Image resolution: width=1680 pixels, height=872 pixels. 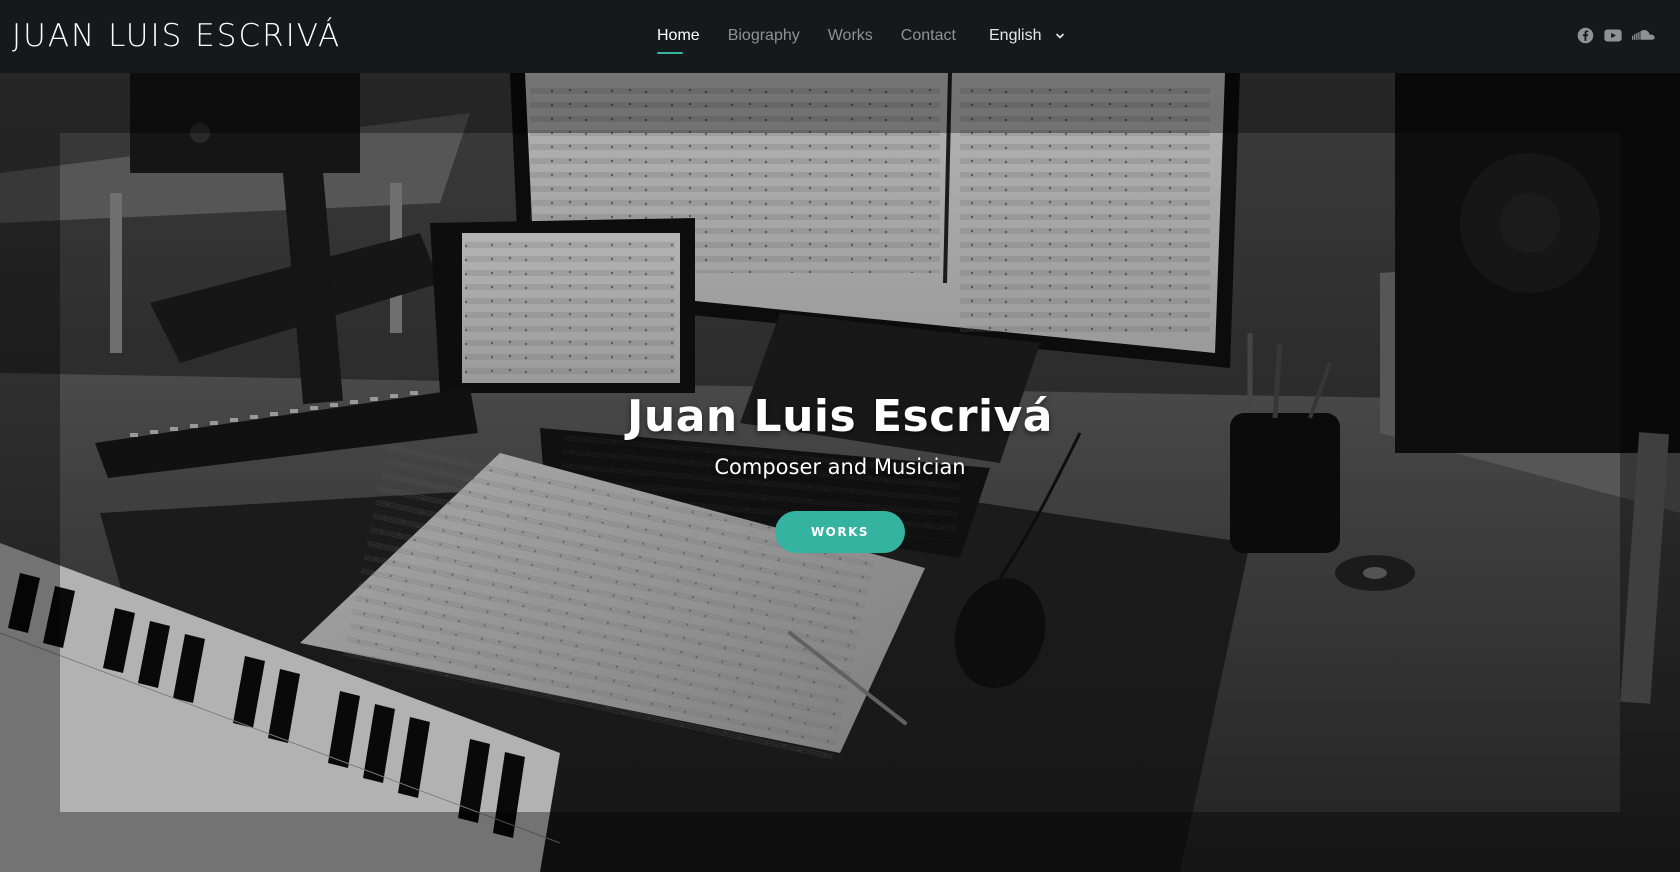 I want to click on facebook-icon, so click(x=1585, y=35).